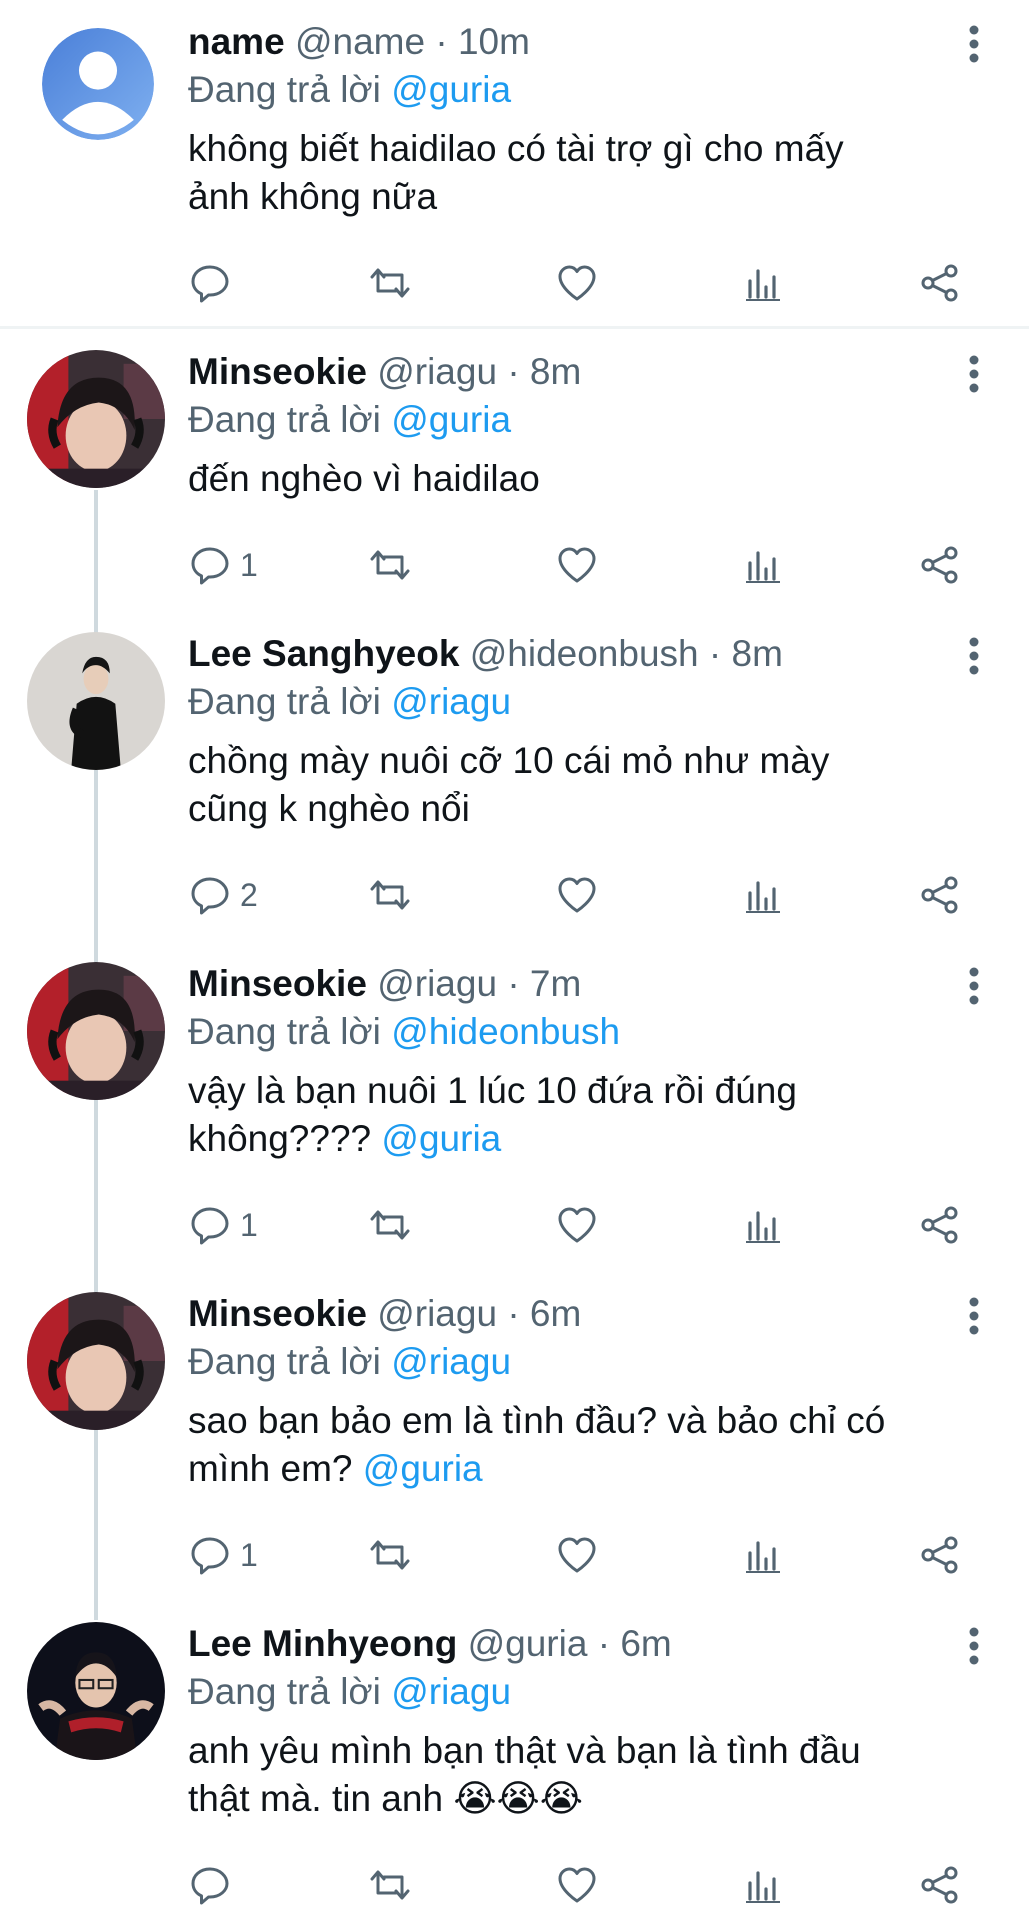 The height and width of the screenshot is (1920, 1029). Describe the element at coordinates (322, 1643) in the screenshot. I see `display-name: Lee Minhyeong` at that location.